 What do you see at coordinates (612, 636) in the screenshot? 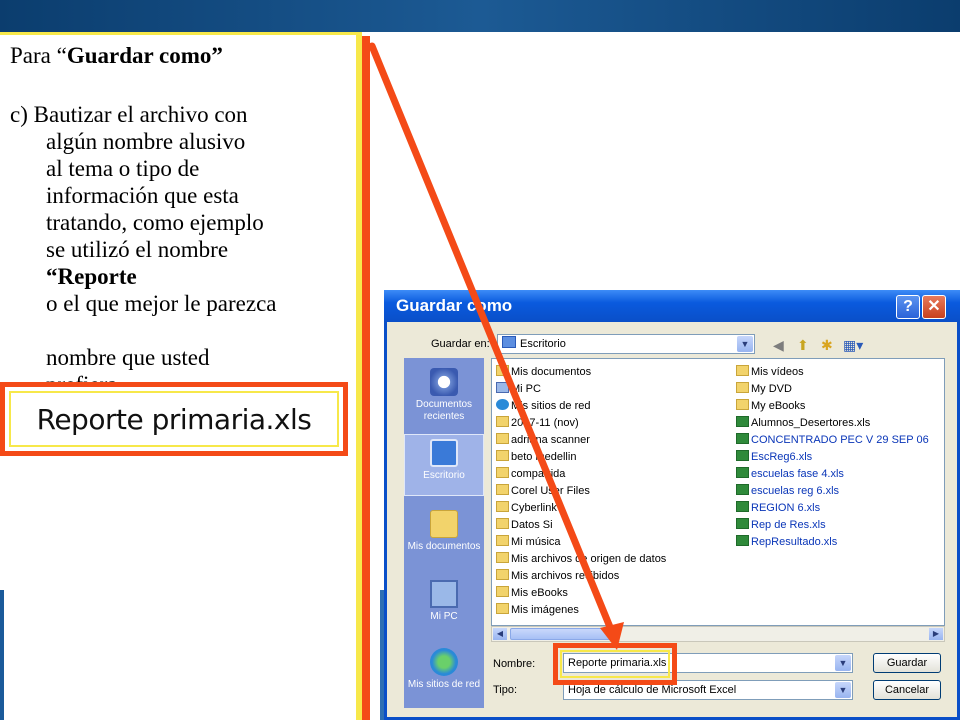
I see `arrow-head` at bounding box center [612, 636].